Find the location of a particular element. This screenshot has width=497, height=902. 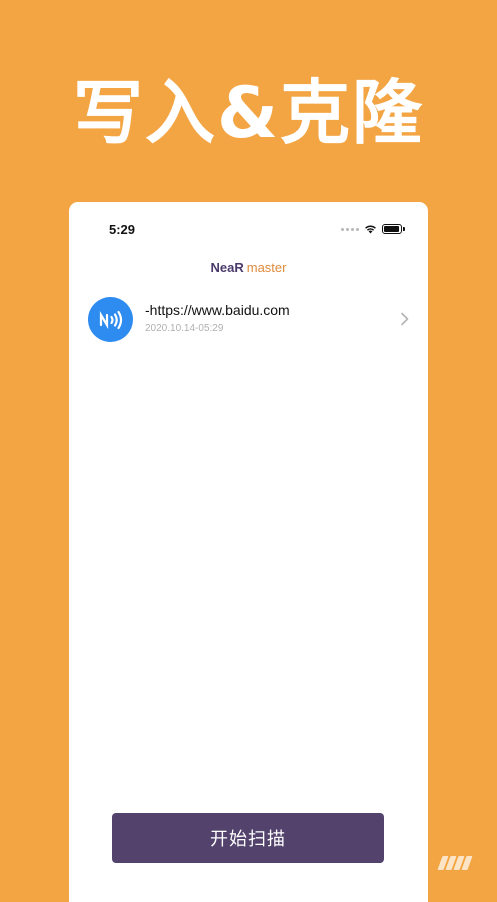

record-title: -https://www.baidu.com is located at coordinates (217, 310).